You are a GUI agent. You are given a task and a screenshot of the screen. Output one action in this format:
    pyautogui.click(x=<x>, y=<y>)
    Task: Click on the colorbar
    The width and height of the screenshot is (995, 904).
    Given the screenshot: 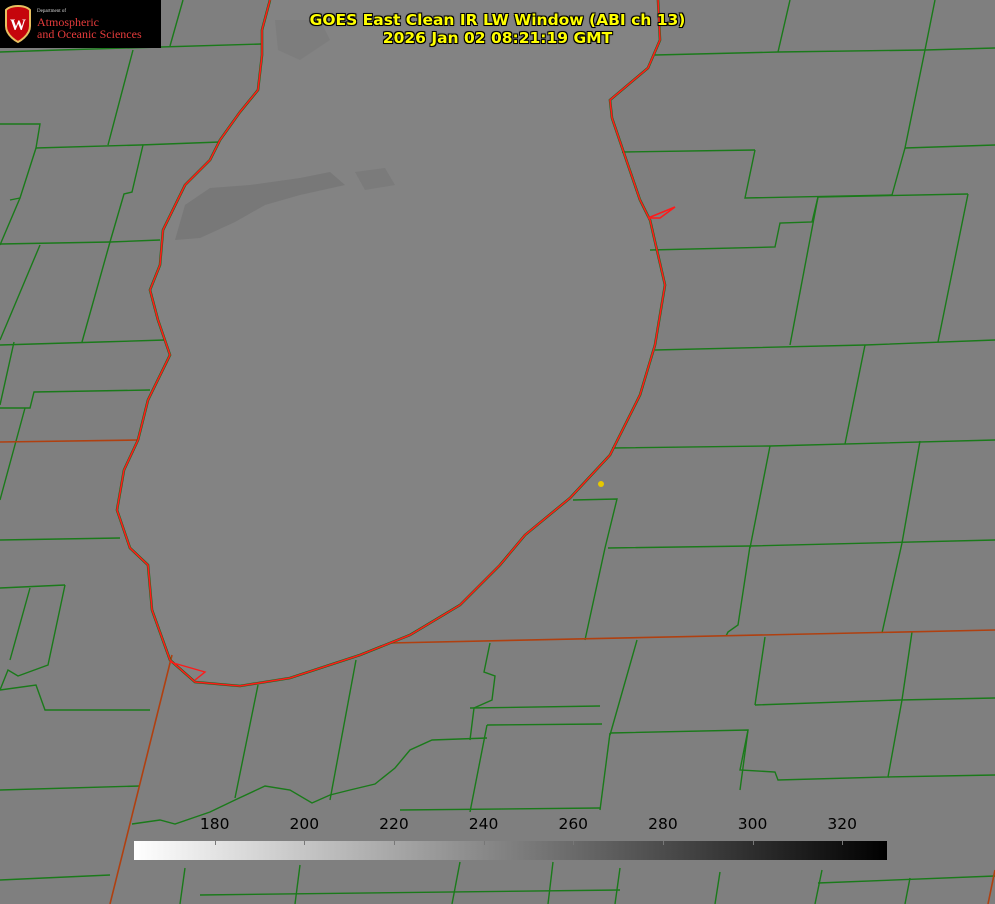 What is the action you would take?
    pyautogui.click(x=510, y=850)
    